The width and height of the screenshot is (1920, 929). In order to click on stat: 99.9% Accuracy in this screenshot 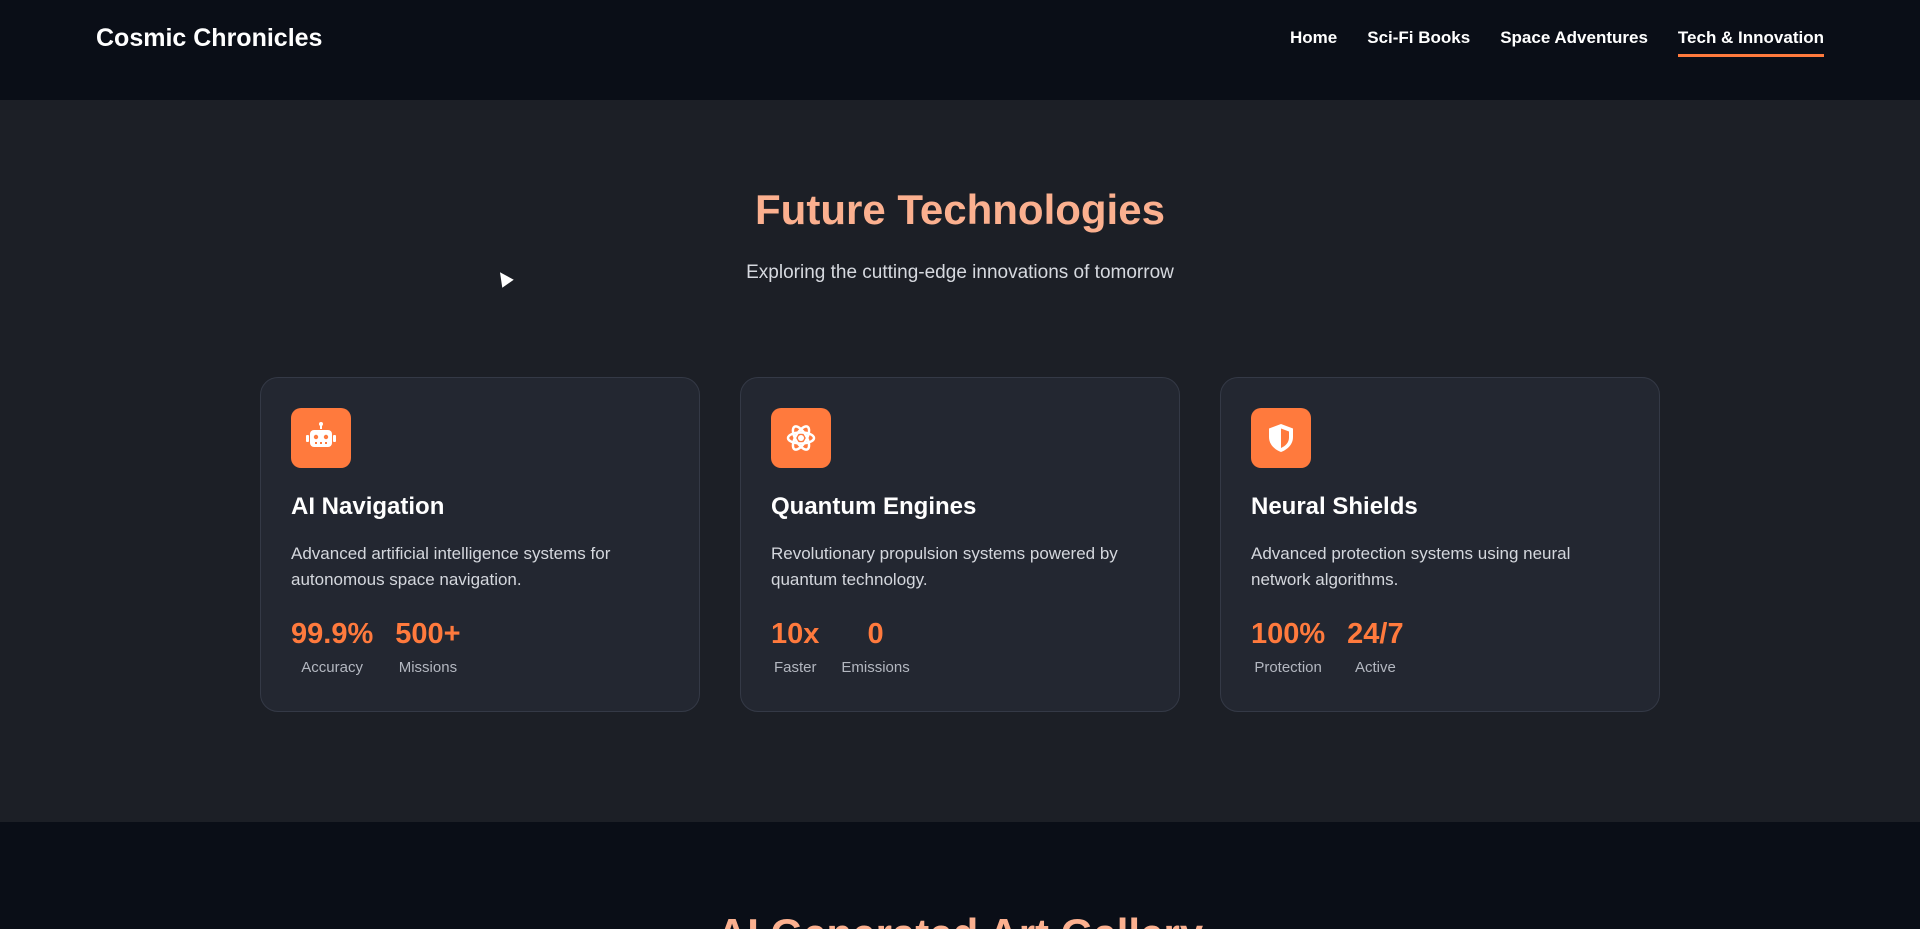, I will do `click(332, 647)`.